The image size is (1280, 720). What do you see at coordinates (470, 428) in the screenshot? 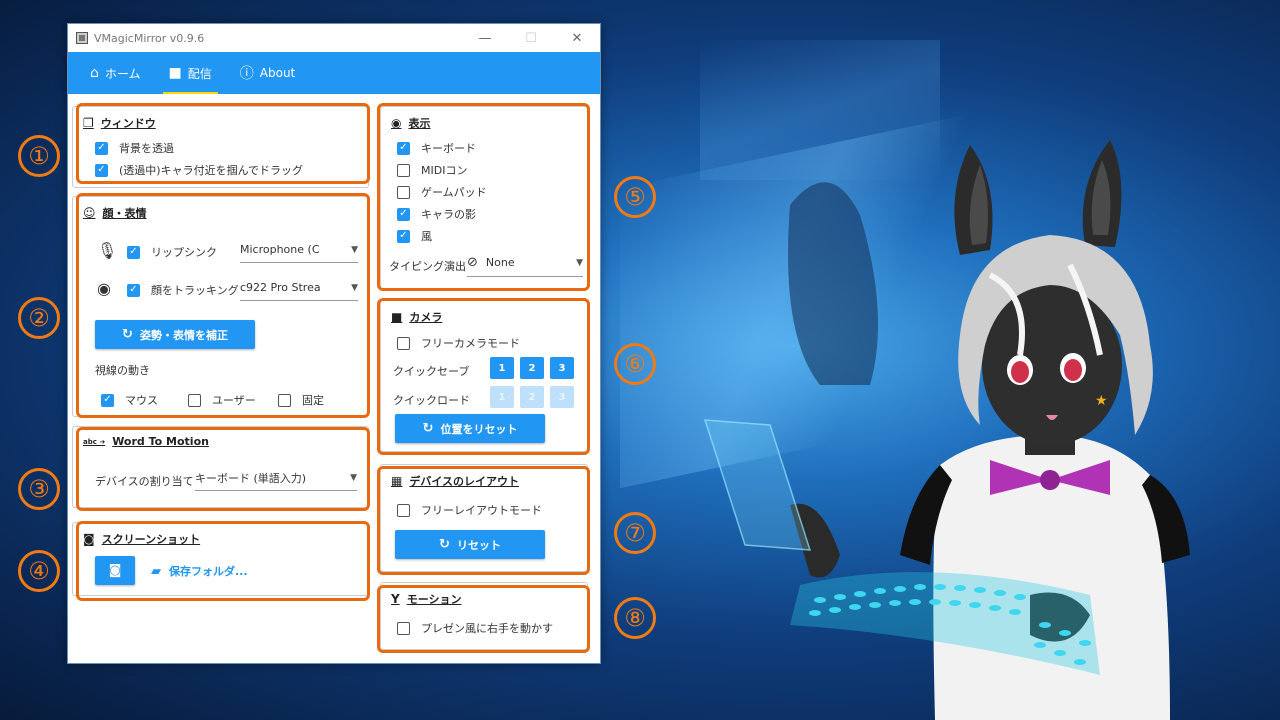
I see `reset-camera-position-button: ↻ 位置をリセット` at bounding box center [470, 428].